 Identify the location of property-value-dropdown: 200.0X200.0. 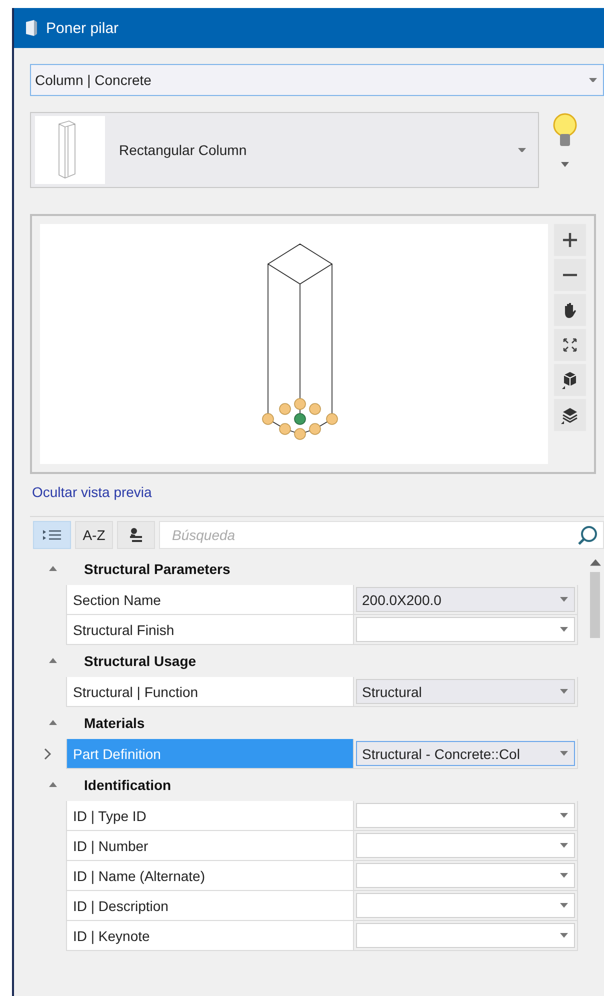
(465, 599).